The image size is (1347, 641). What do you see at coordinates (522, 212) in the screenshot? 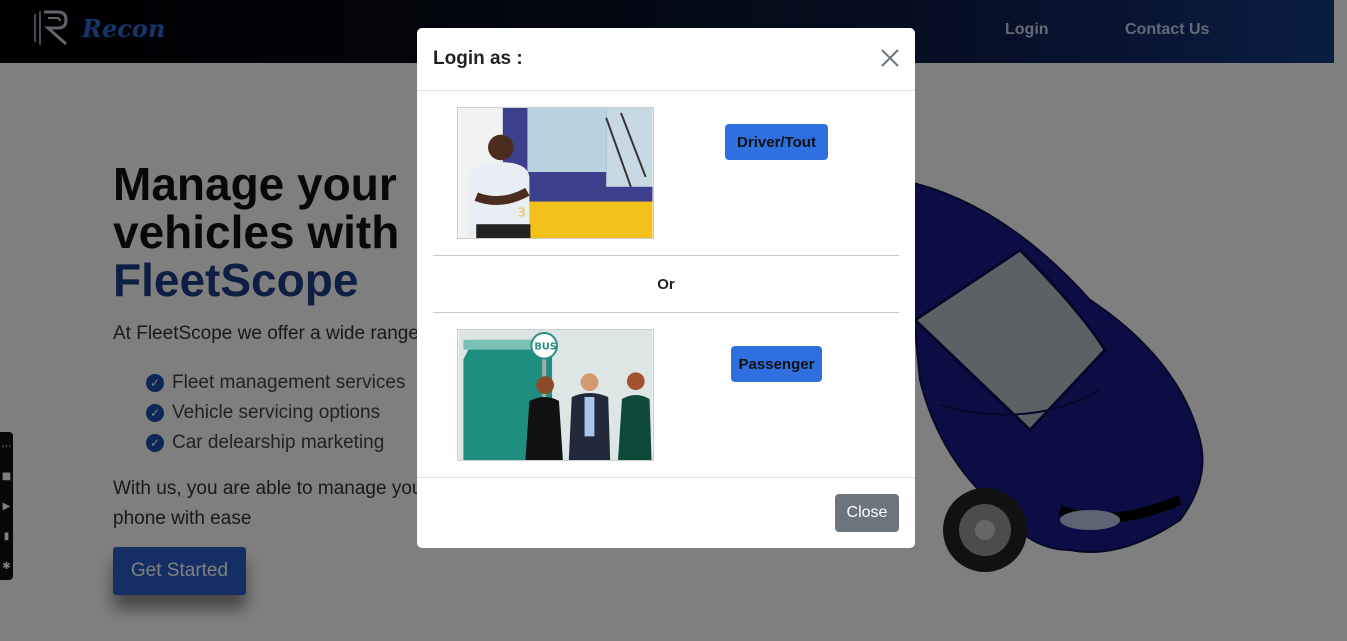
I see `svg-text: 3` at bounding box center [522, 212].